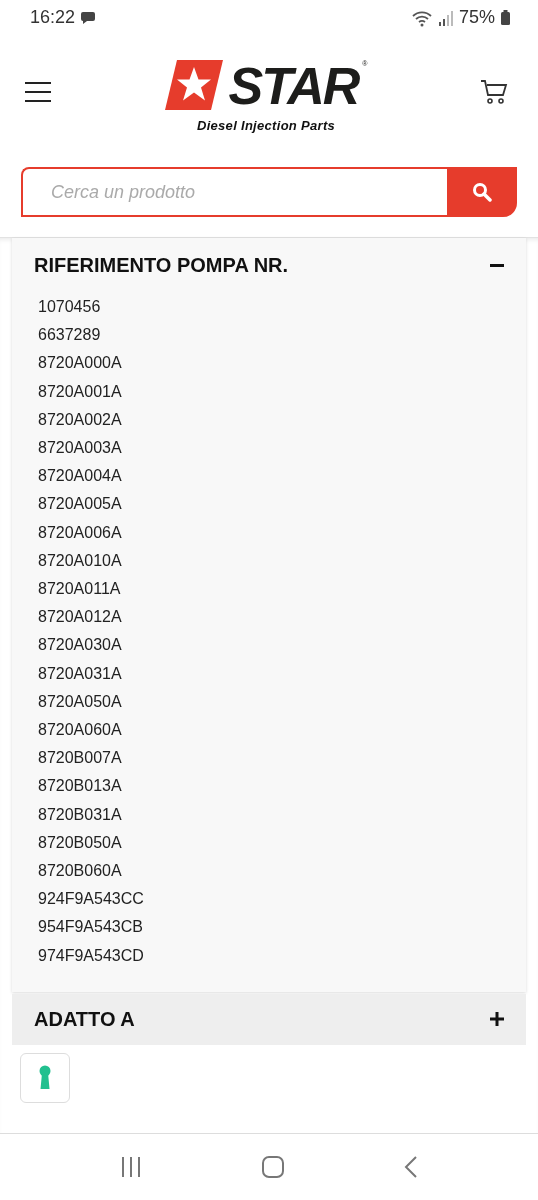 Image resolution: width=538 pixels, height=1200 pixels. I want to click on pump-reference: 8720A004A, so click(80, 476).